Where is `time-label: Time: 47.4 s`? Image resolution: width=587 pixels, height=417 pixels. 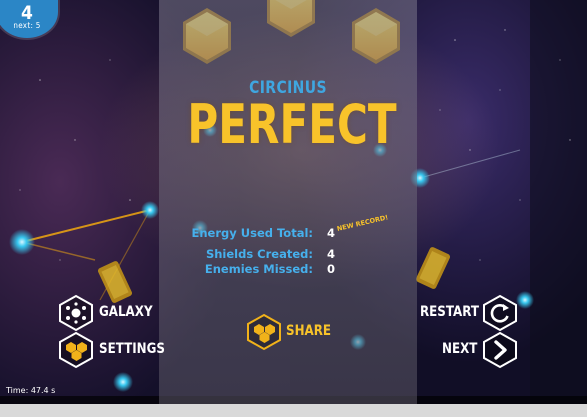
time-label: Time: 47.4 s is located at coordinates (31, 390).